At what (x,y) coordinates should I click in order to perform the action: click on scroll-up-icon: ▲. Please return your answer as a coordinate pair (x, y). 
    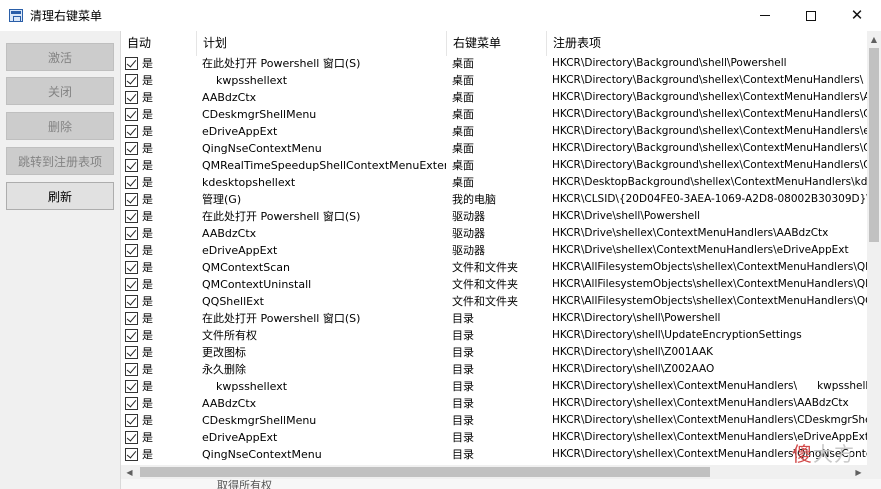
    Looking at the image, I should click on (874, 39).